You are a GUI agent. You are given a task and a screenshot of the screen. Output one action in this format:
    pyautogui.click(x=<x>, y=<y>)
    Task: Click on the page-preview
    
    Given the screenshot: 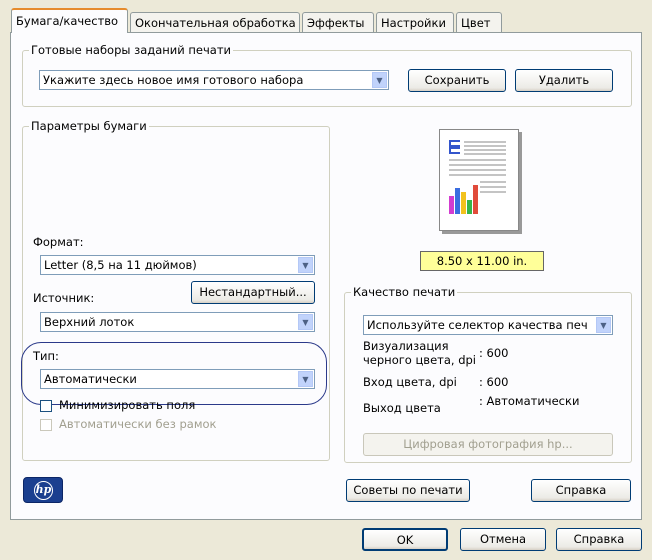 What is the action you would take?
    pyautogui.click(x=479, y=180)
    